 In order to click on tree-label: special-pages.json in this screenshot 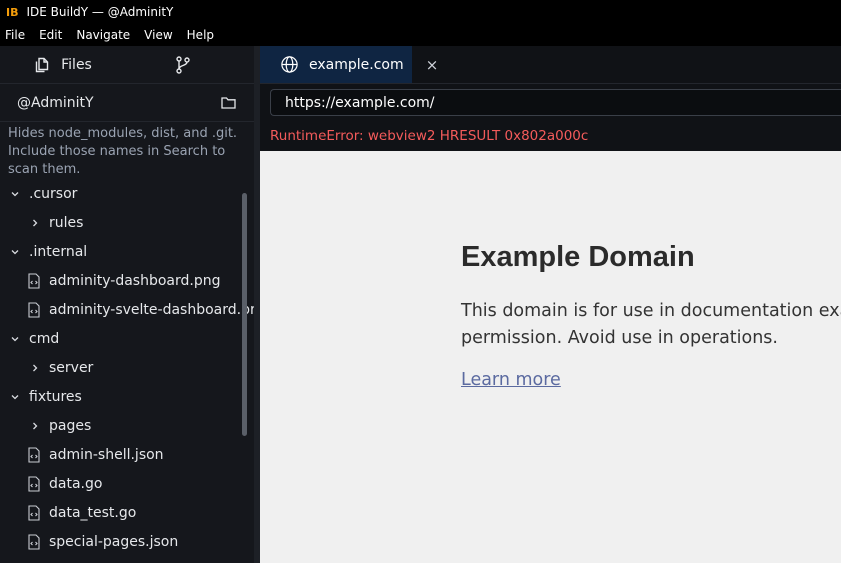, I will do `click(114, 541)`.